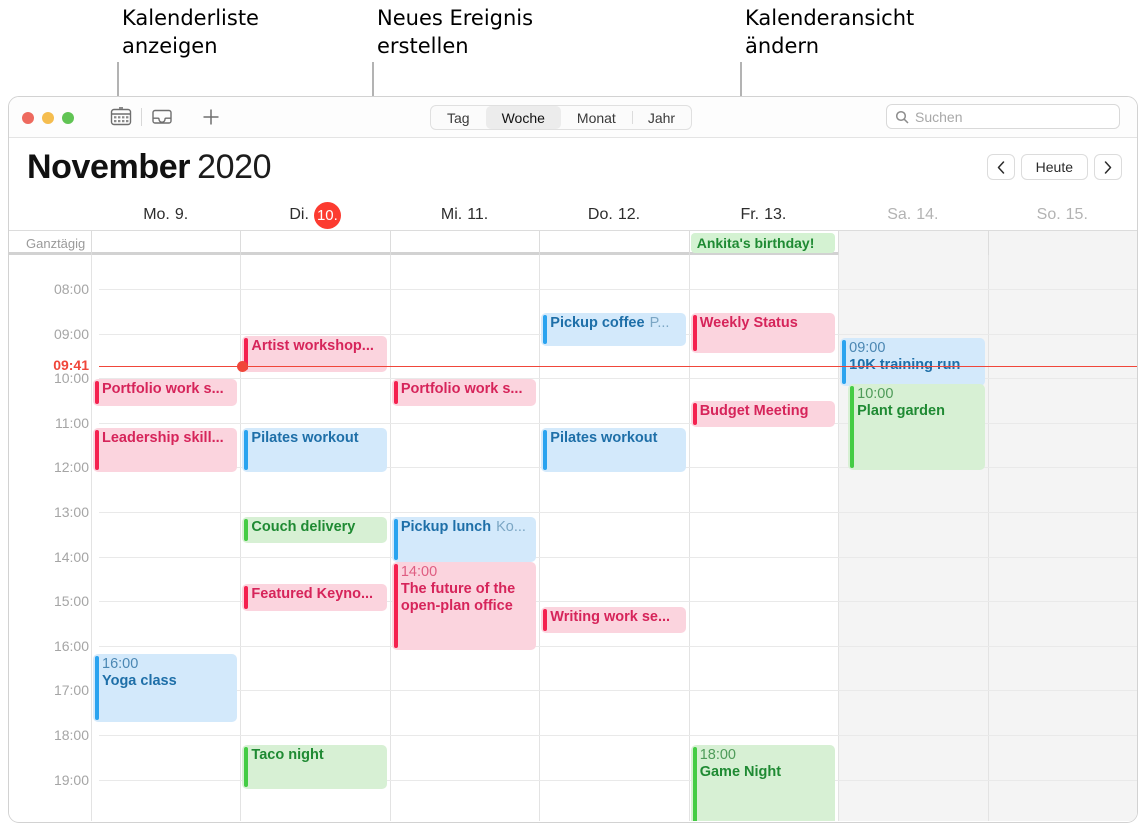 This screenshot has height=827, width=1146. Describe the element at coordinates (618, 512) in the screenshot. I see `hour-gridline` at that location.